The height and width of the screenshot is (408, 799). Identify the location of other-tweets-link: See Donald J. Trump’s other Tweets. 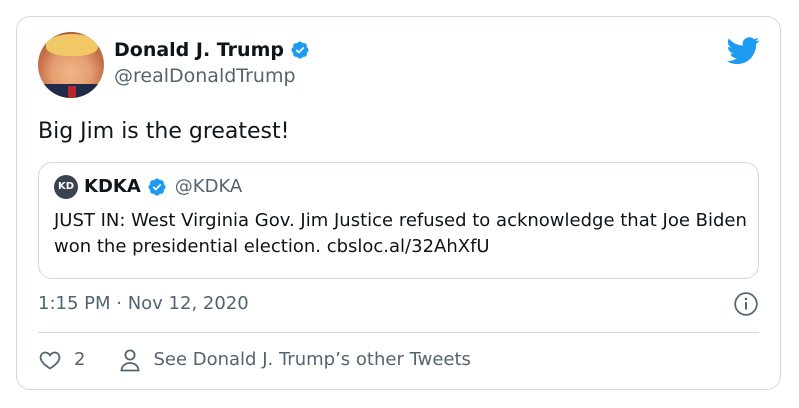
(295, 360).